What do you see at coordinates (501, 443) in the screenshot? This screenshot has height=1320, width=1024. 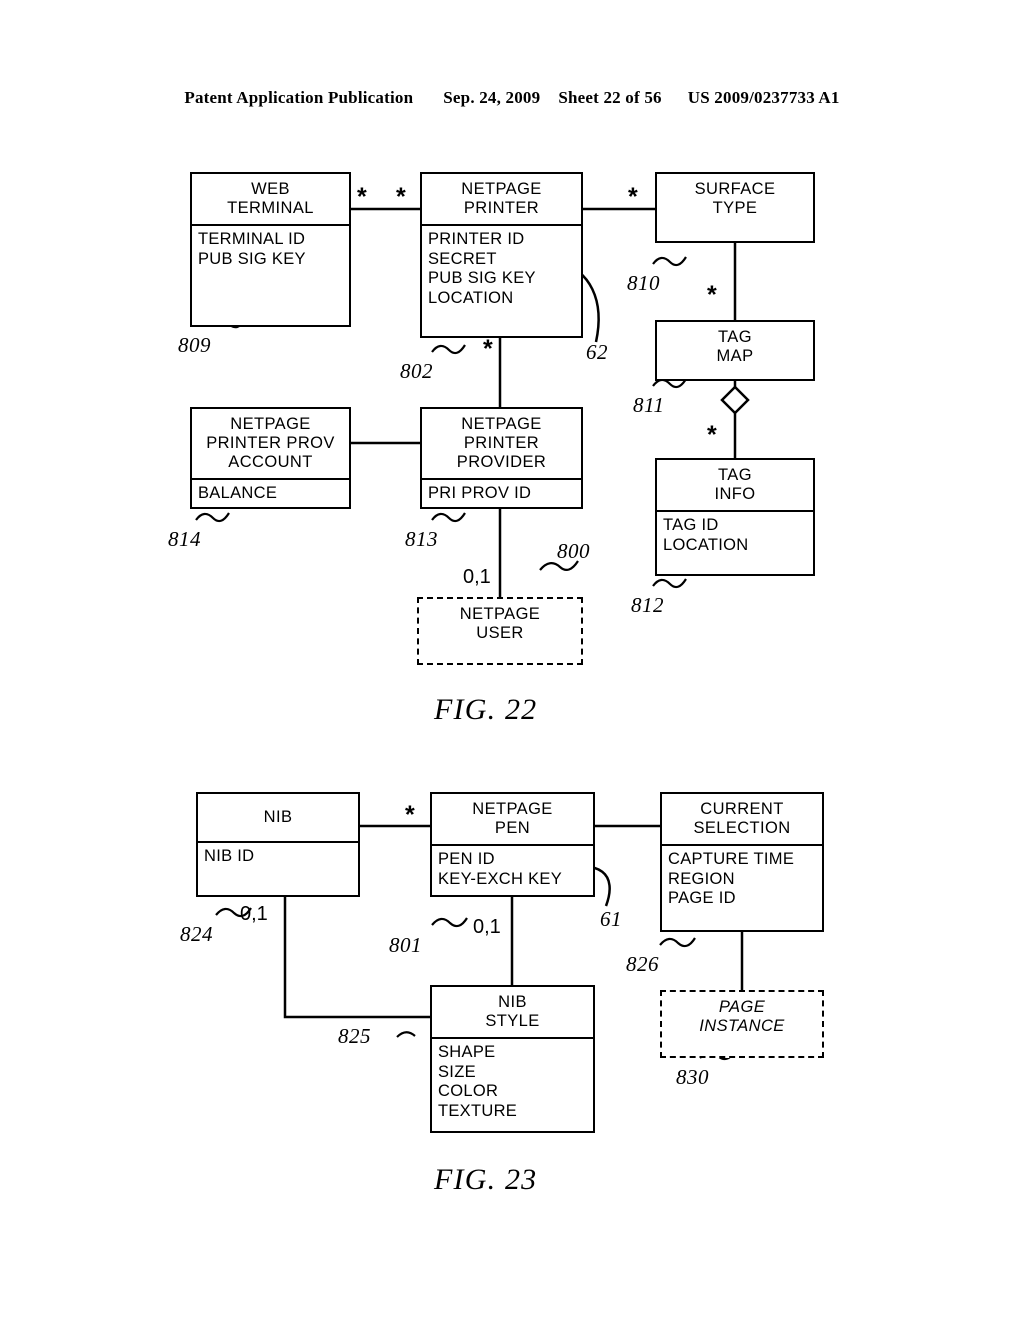 I see `entity-netpage-printer-provider-title: NETPAGE PRINTER PROVIDER` at bounding box center [501, 443].